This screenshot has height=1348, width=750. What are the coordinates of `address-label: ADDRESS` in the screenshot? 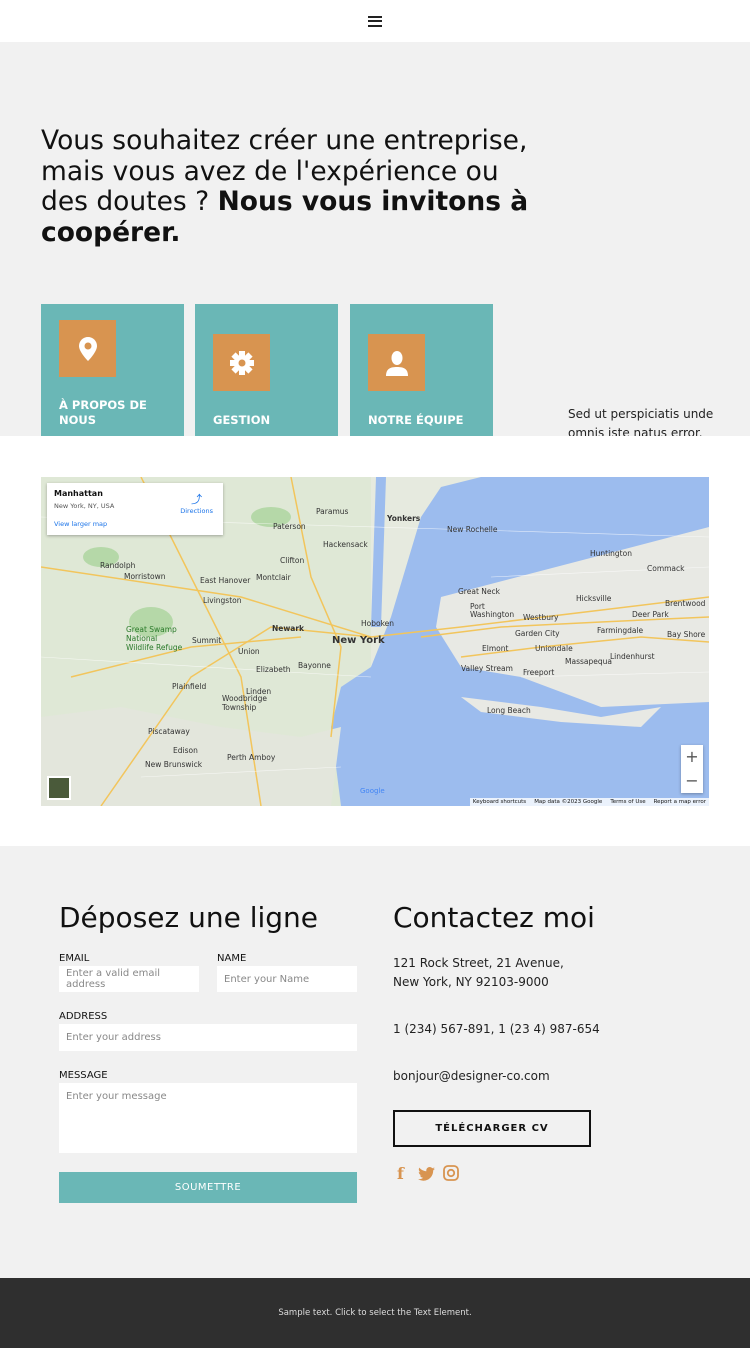 It's located at (83, 1016).